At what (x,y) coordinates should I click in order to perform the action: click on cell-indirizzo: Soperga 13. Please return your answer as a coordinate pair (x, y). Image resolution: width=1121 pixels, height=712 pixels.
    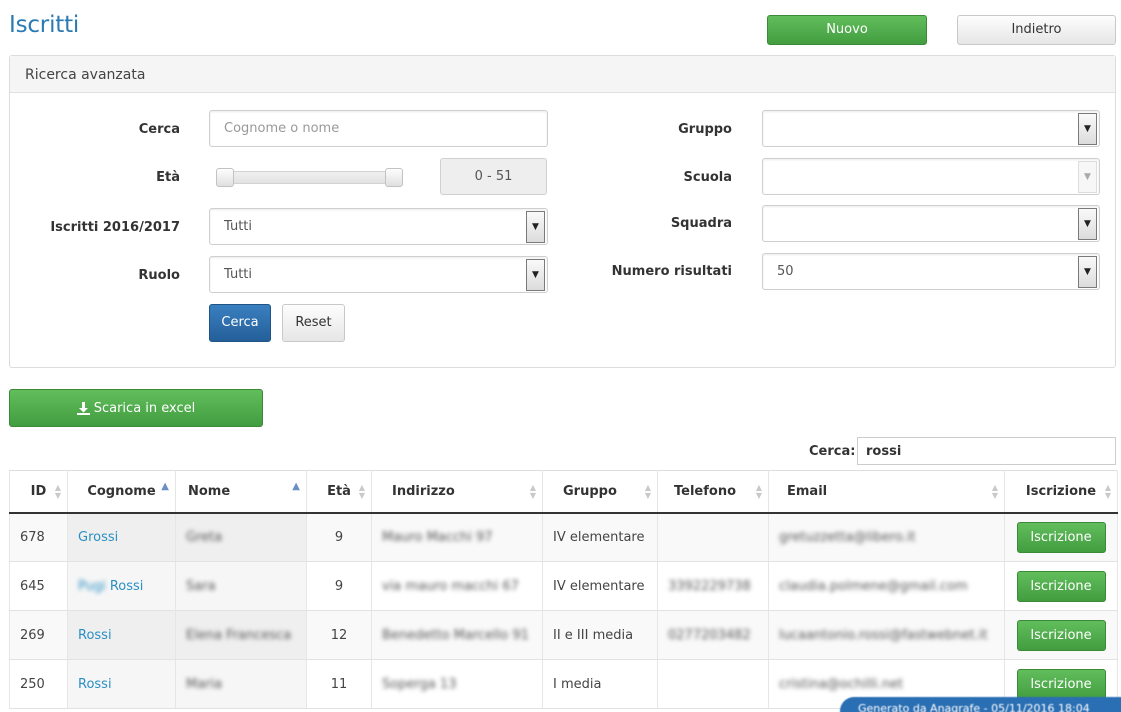
    Looking at the image, I should click on (457, 684).